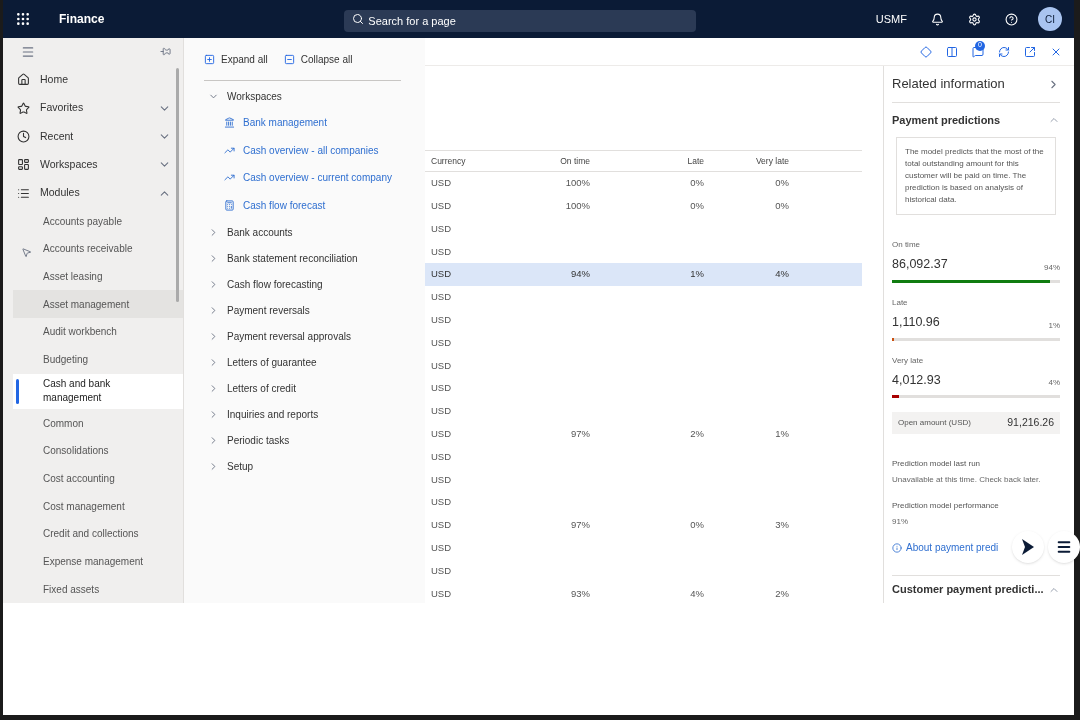  I want to click on module-item: Asset leasing, so click(98, 276).